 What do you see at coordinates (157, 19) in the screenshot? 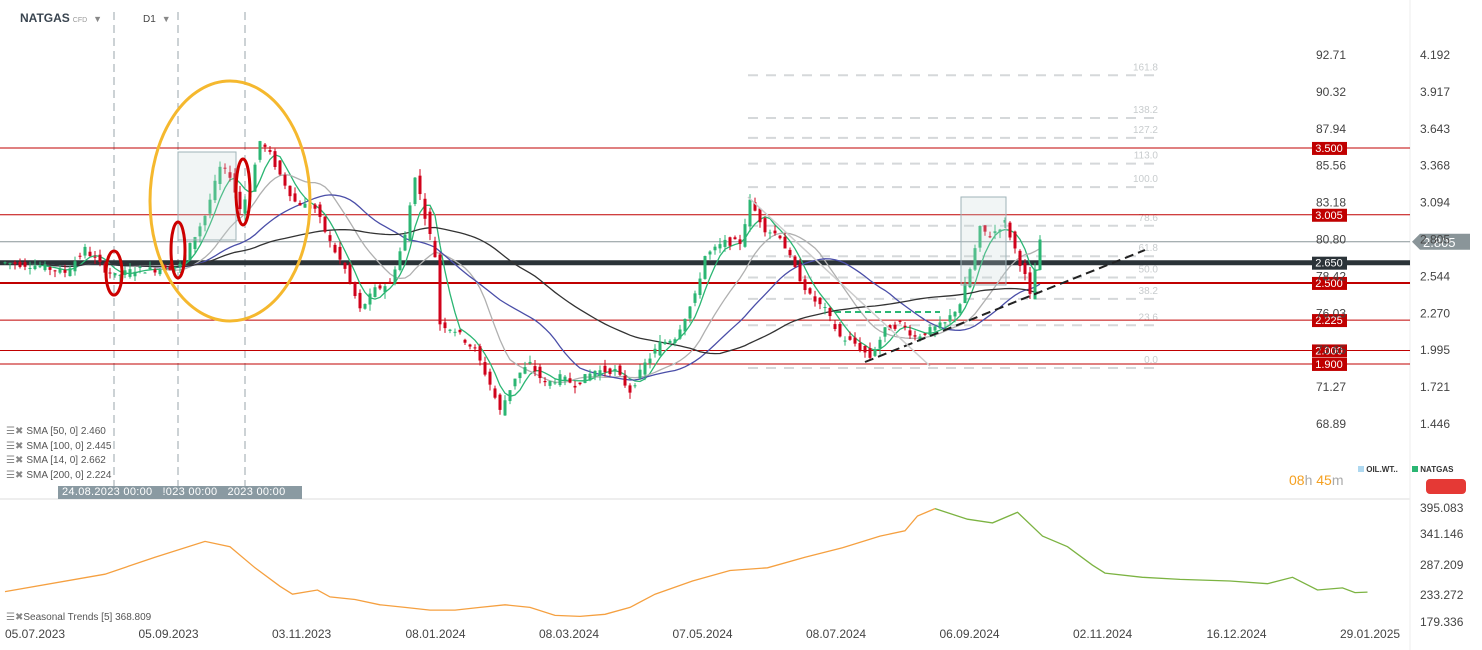
I see `timeframe-selector: D1 ▼` at bounding box center [157, 19].